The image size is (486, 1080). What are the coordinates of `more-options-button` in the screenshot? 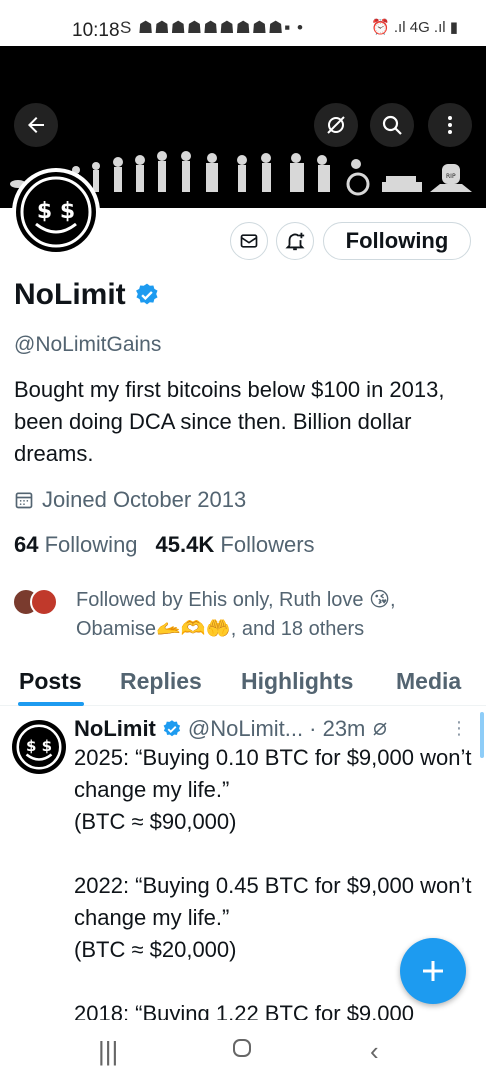 It's located at (450, 125).